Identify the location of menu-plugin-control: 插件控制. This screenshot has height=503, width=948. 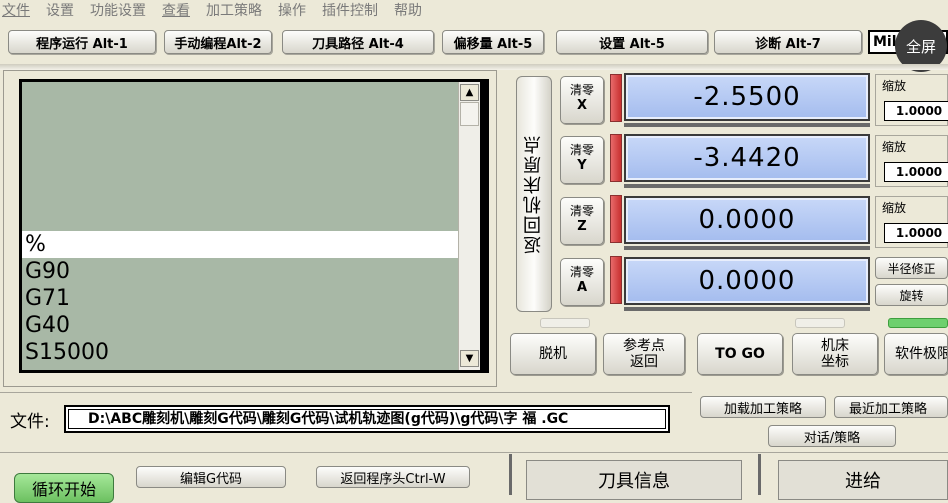
(350, 10).